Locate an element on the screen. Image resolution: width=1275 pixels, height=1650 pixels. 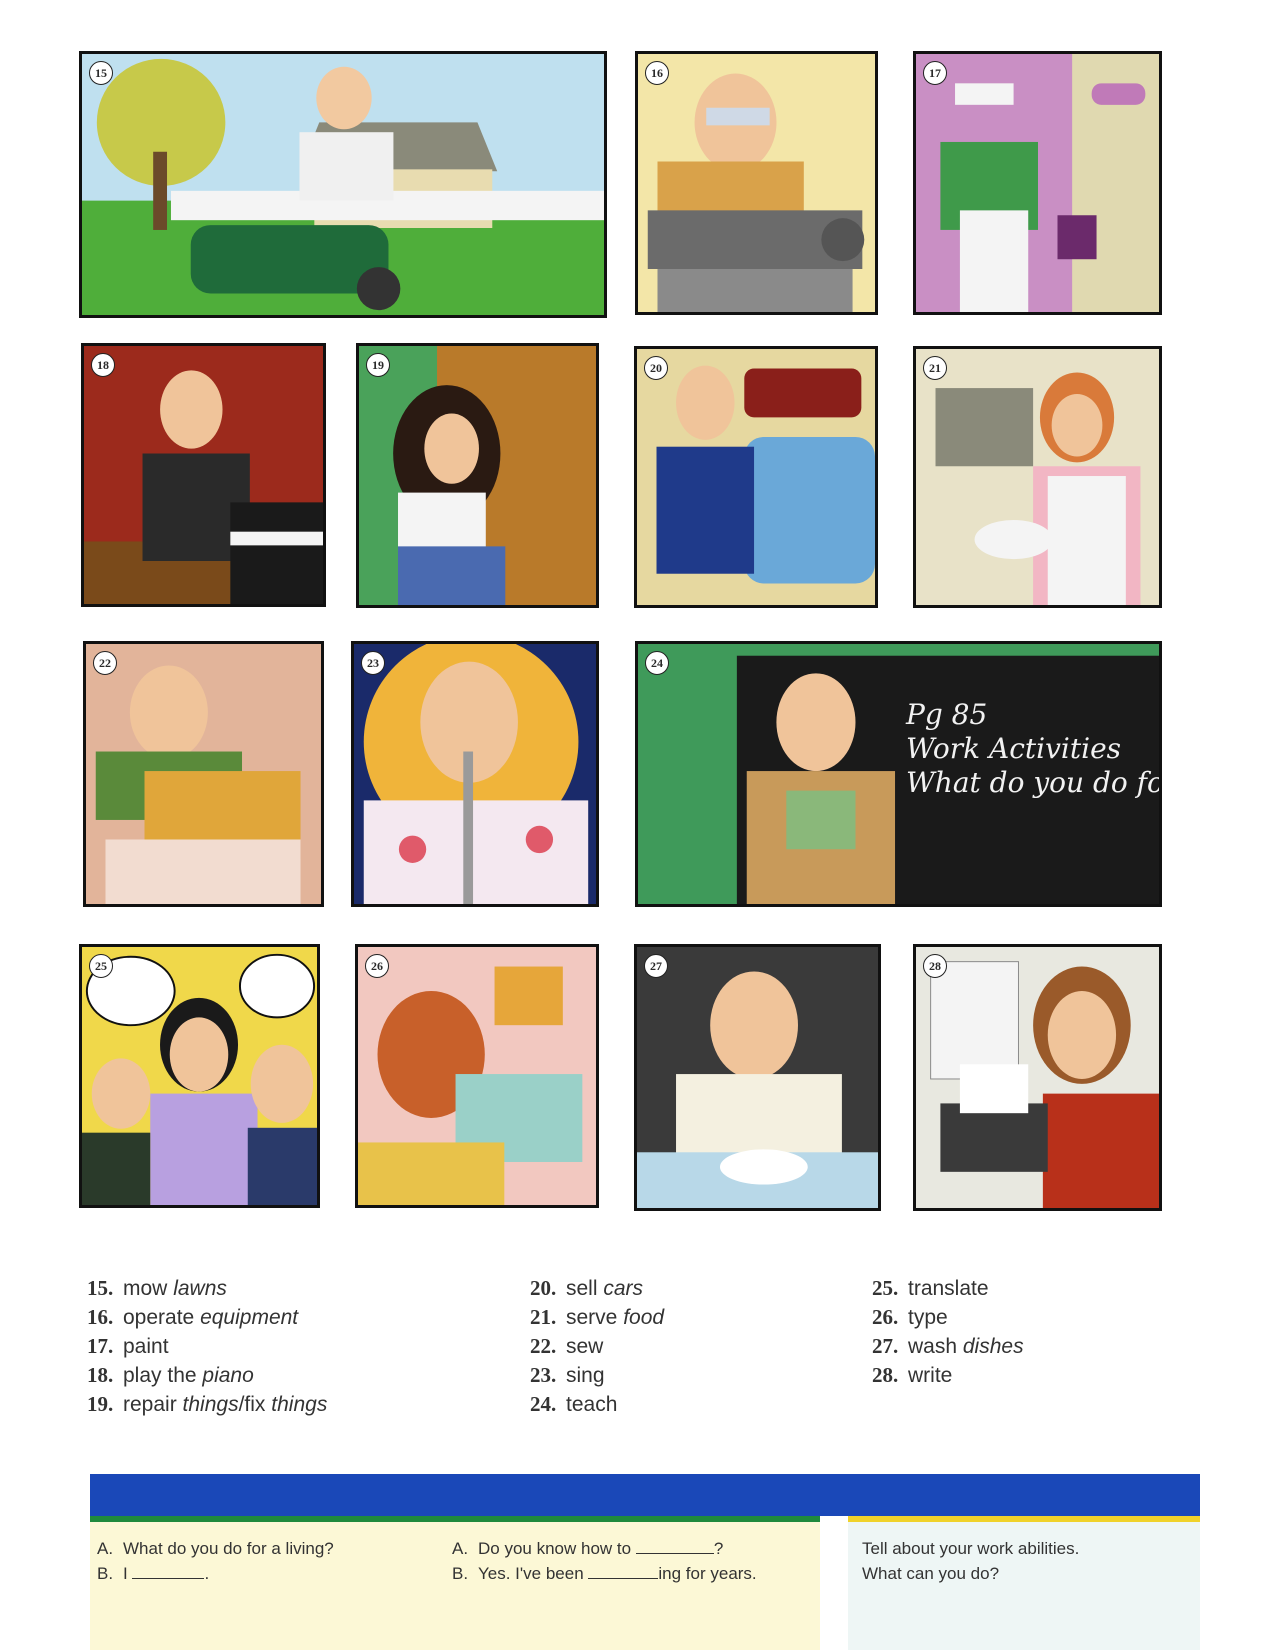
dialog-text: Do you know how to is located at coordinates (555, 1548).